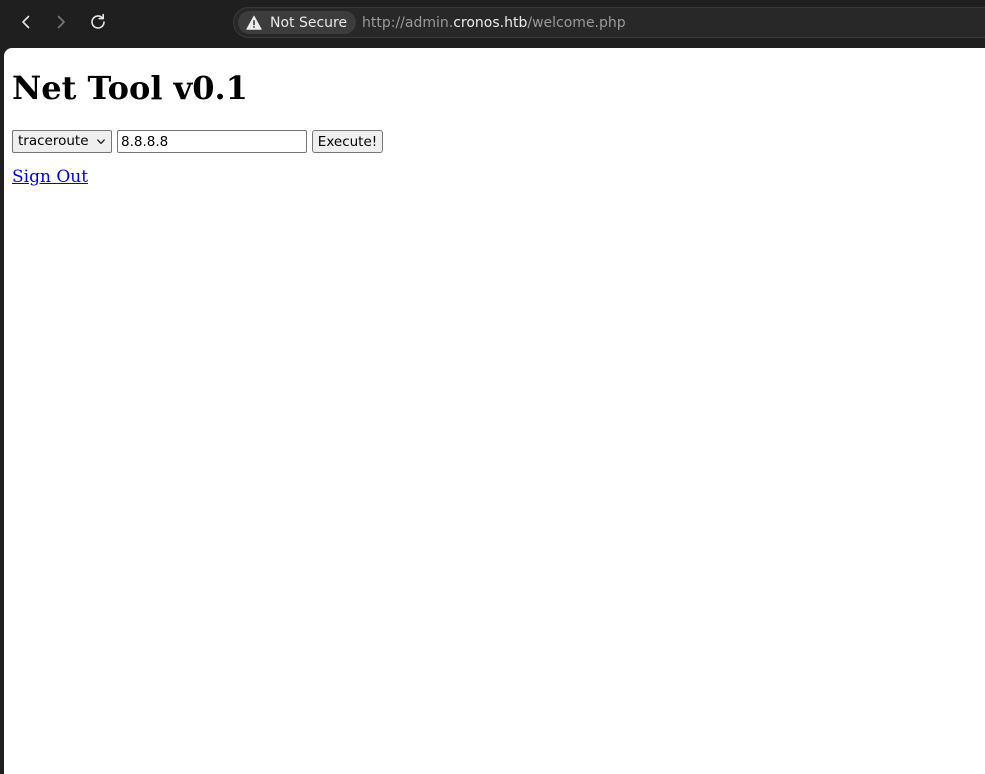  What do you see at coordinates (101, 142) in the screenshot?
I see `chevron-down-icon` at bounding box center [101, 142].